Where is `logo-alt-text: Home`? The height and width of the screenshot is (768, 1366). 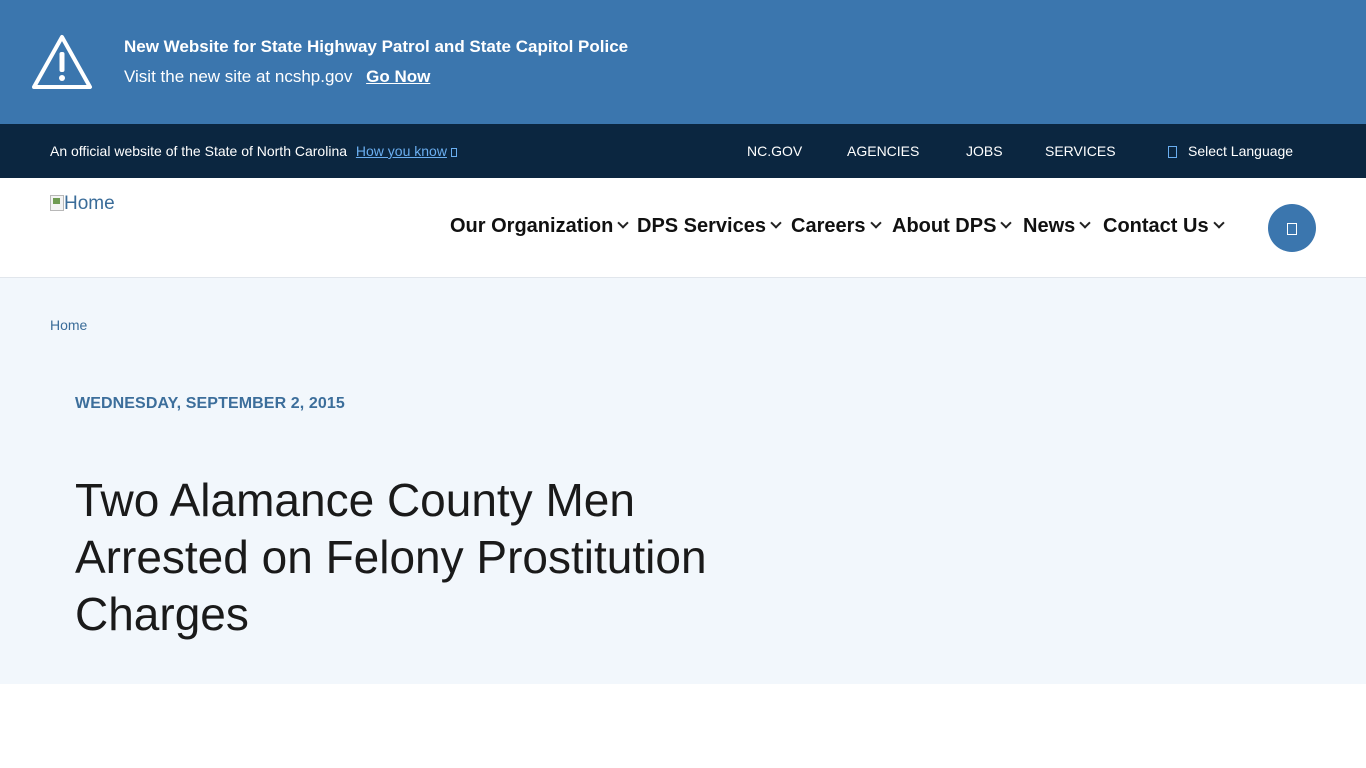
logo-alt-text: Home is located at coordinates (89, 203).